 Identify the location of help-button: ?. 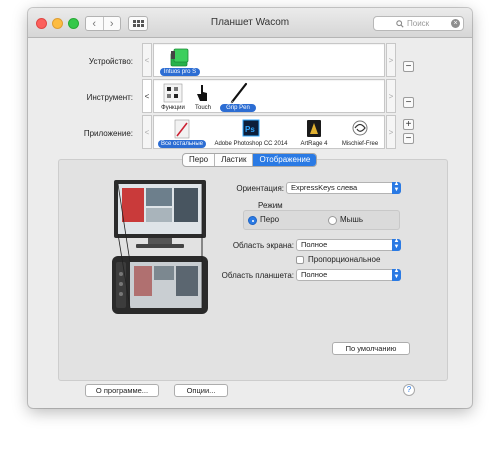
(409, 390).